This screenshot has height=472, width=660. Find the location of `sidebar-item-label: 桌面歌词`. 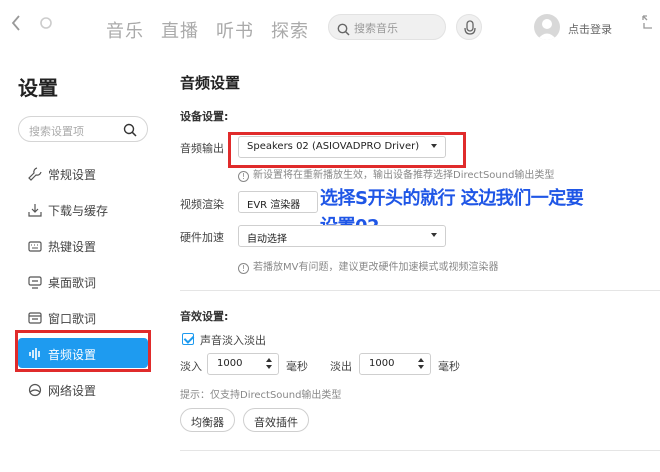

sidebar-item-label: 桌面歌词 is located at coordinates (72, 283).